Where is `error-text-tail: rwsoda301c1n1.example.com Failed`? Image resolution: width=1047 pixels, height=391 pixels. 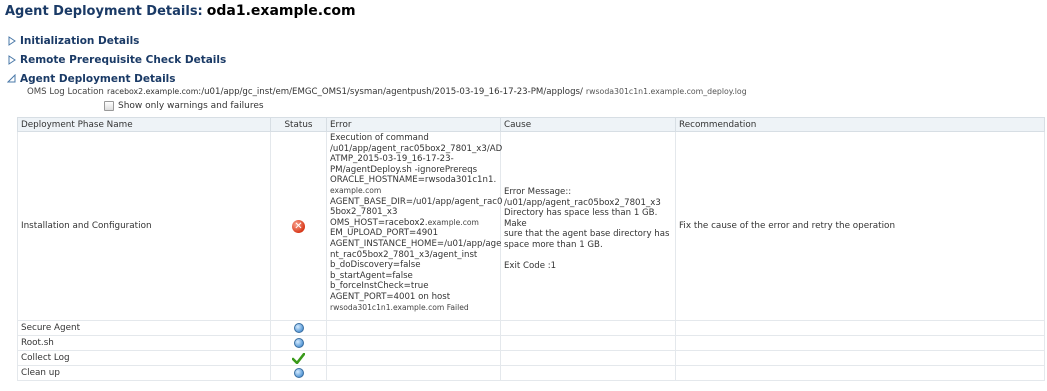 error-text-tail: rwsoda301c1n1.example.com Failed is located at coordinates (399, 307).